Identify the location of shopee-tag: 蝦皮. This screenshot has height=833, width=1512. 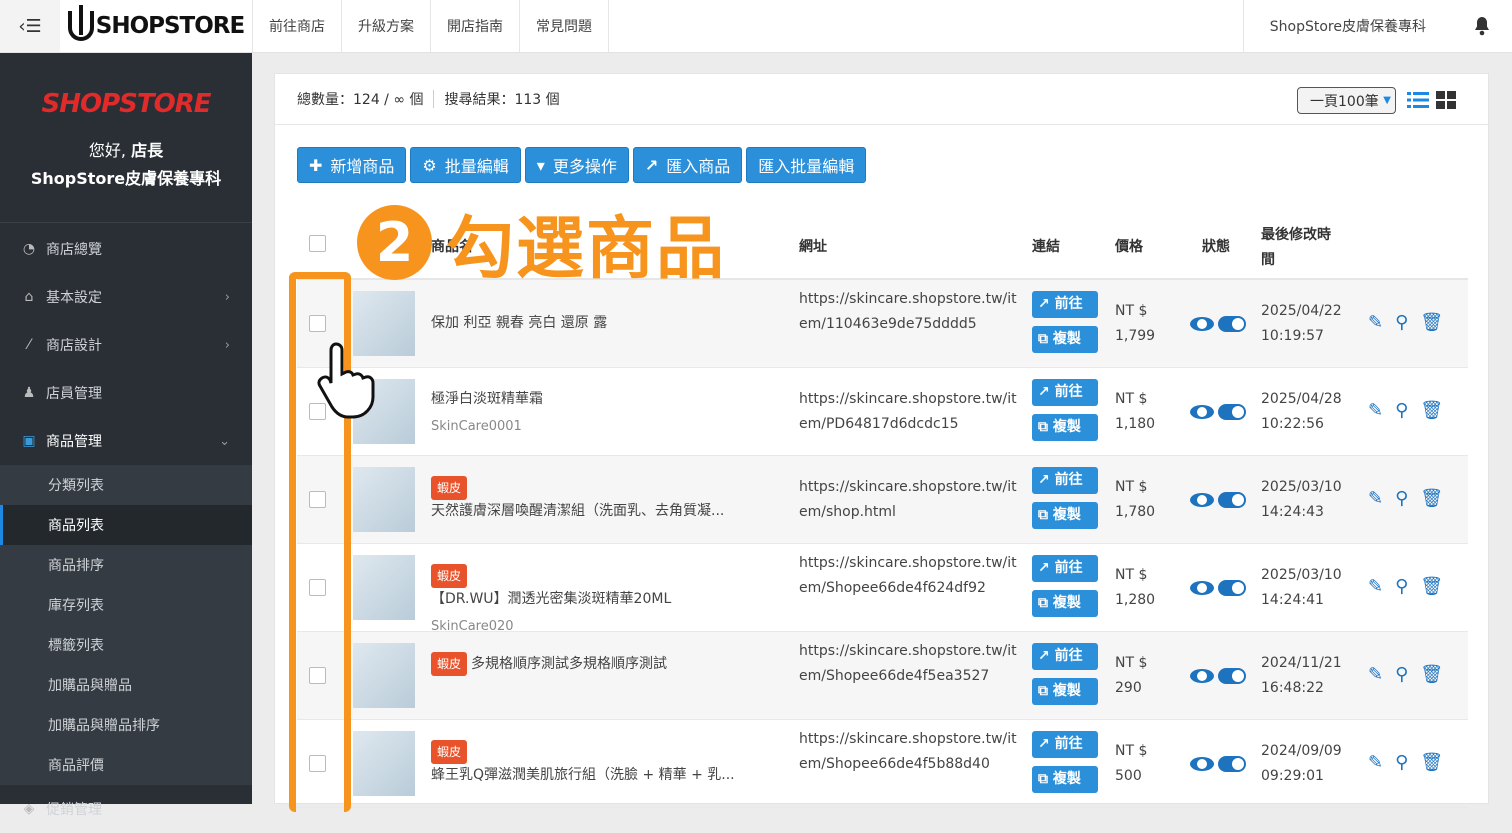
(449, 576).